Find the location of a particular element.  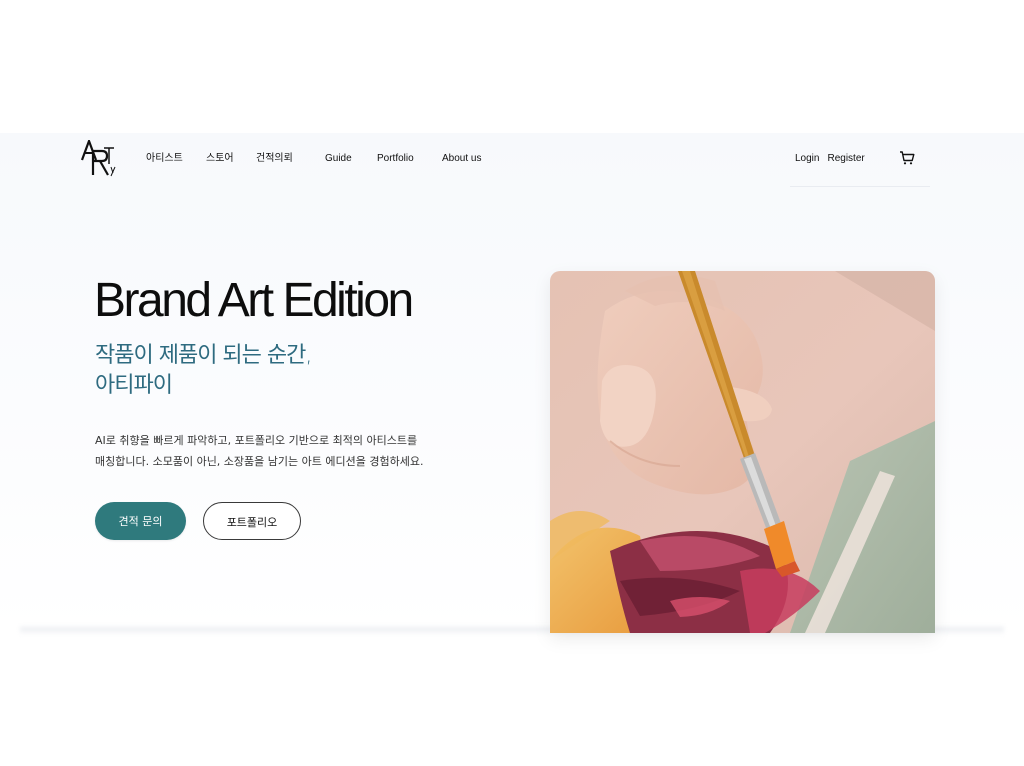

nav-item-store: 스토어 is located at coordinates (231, 159).